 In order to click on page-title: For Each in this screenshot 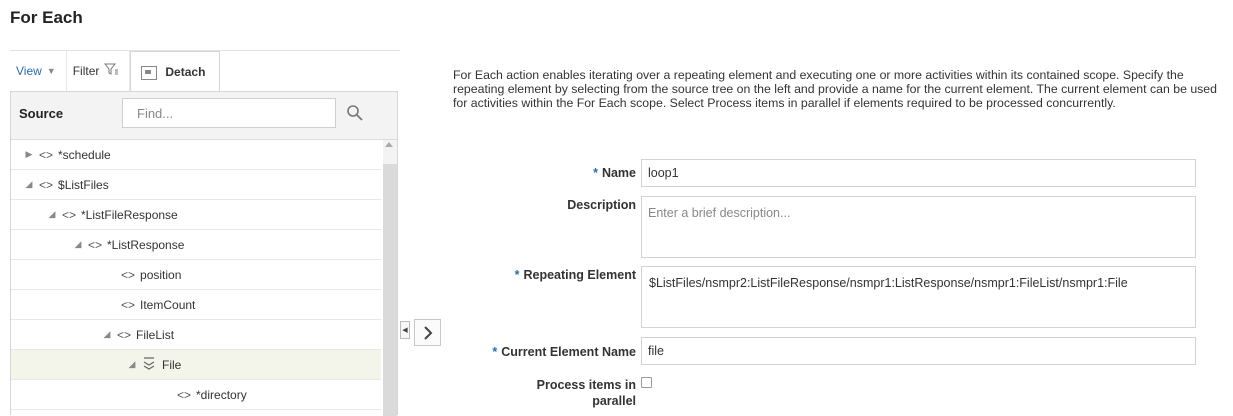, I will do `click(46, 17)`.